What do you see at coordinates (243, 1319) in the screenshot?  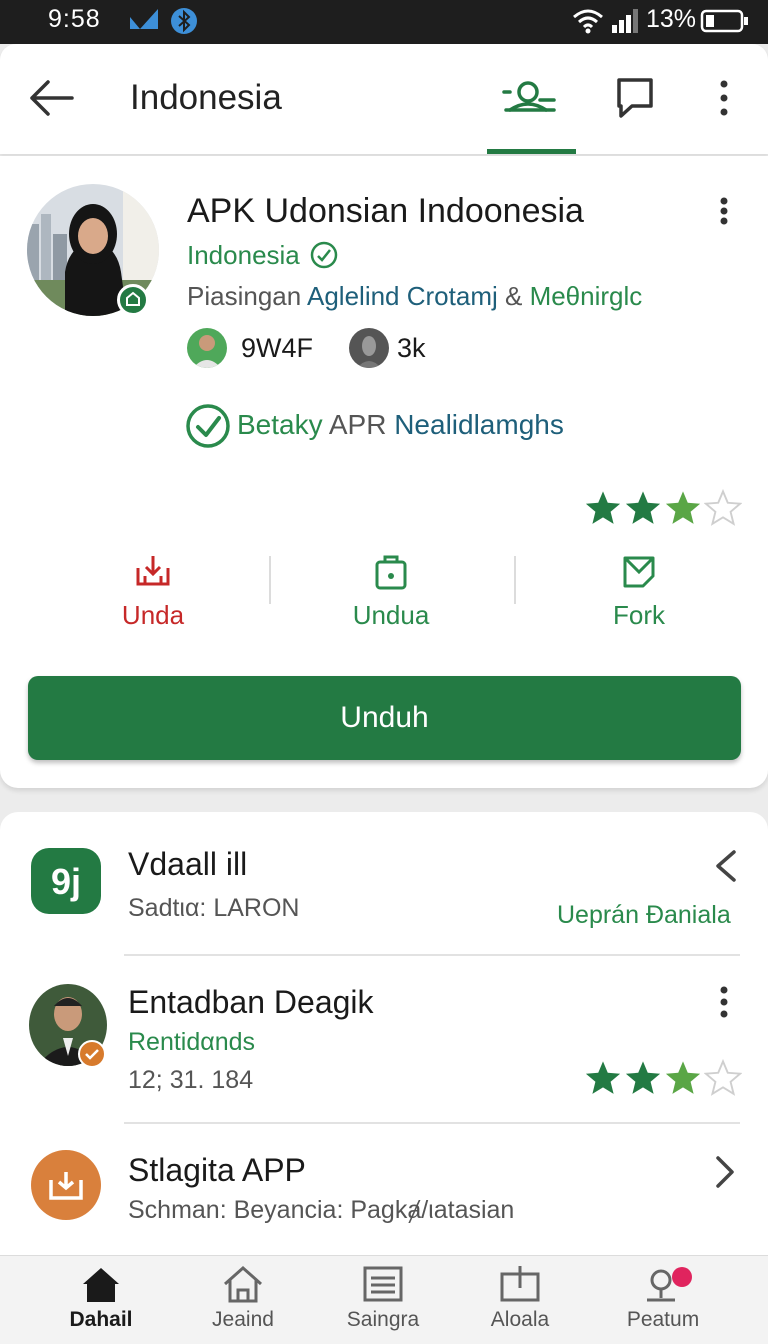 I see `nav-label: Jeaind` at bounding box center [243, 1319].